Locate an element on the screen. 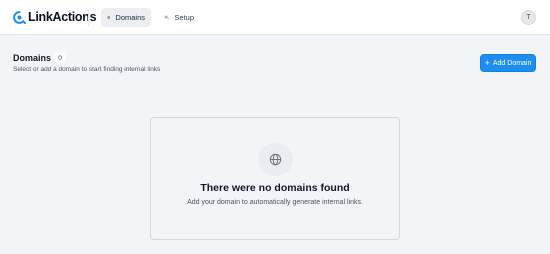  empty-state-title: There were no domains found is located at coordinates (275, 188).